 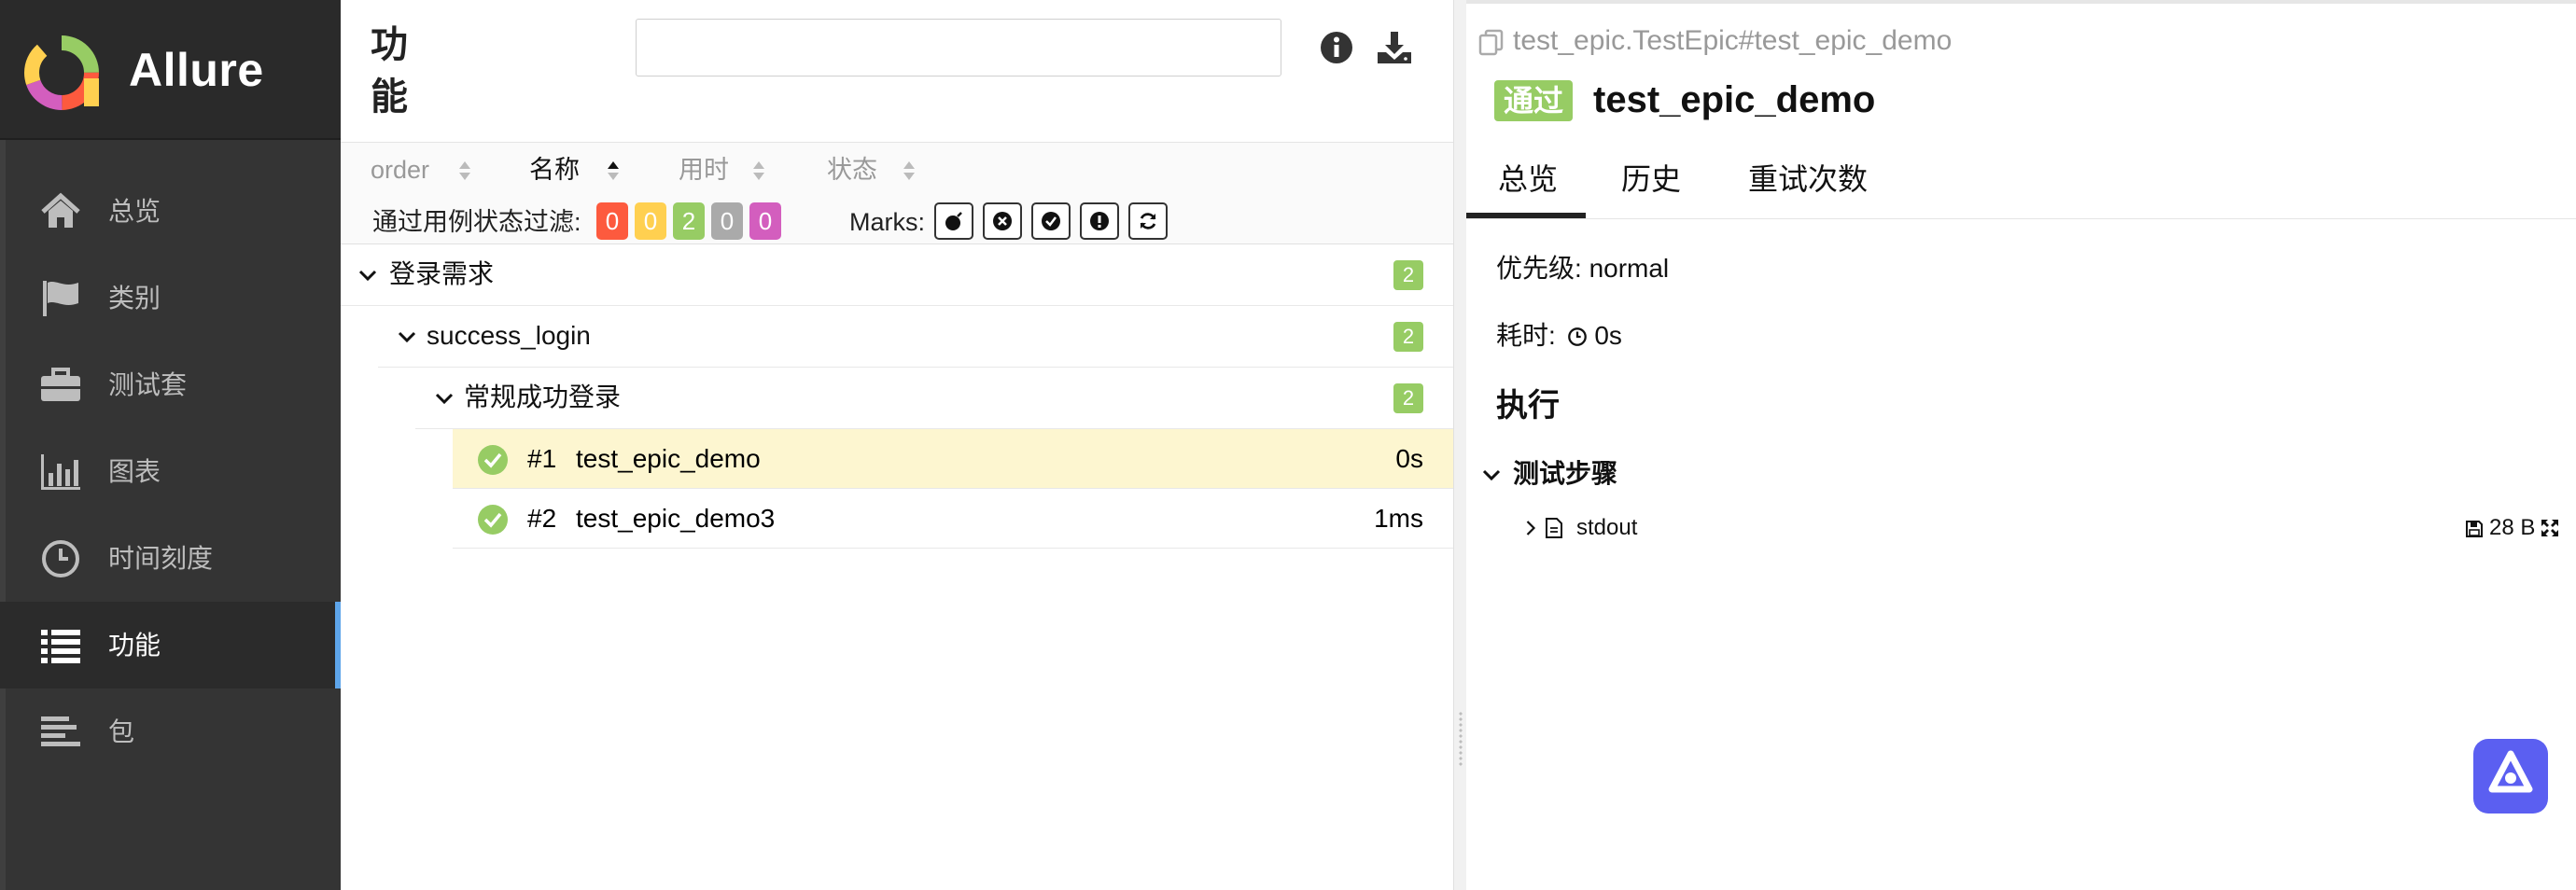 What do you see at coordinates (1336, 47) in the screenshot?
I see `info-icon` at bounding box center [1336, 47].